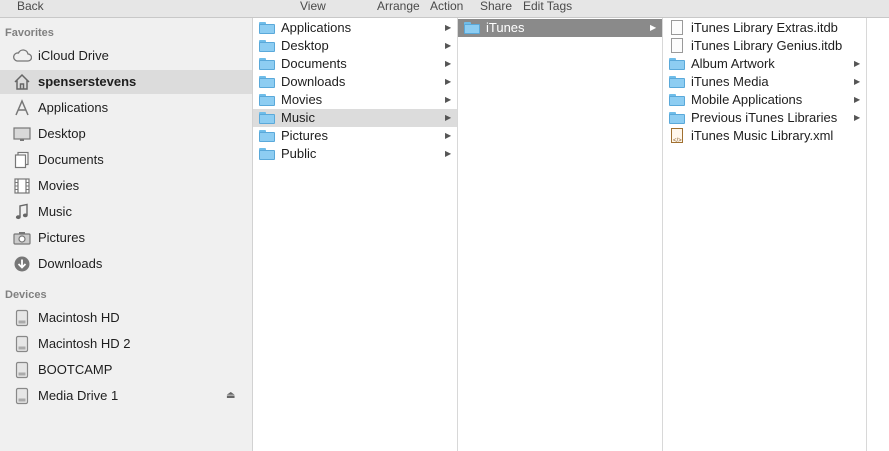 The image size is (889, 451). I want to click on sidebar-item-label: Macintosh HD, so click(79, 317).